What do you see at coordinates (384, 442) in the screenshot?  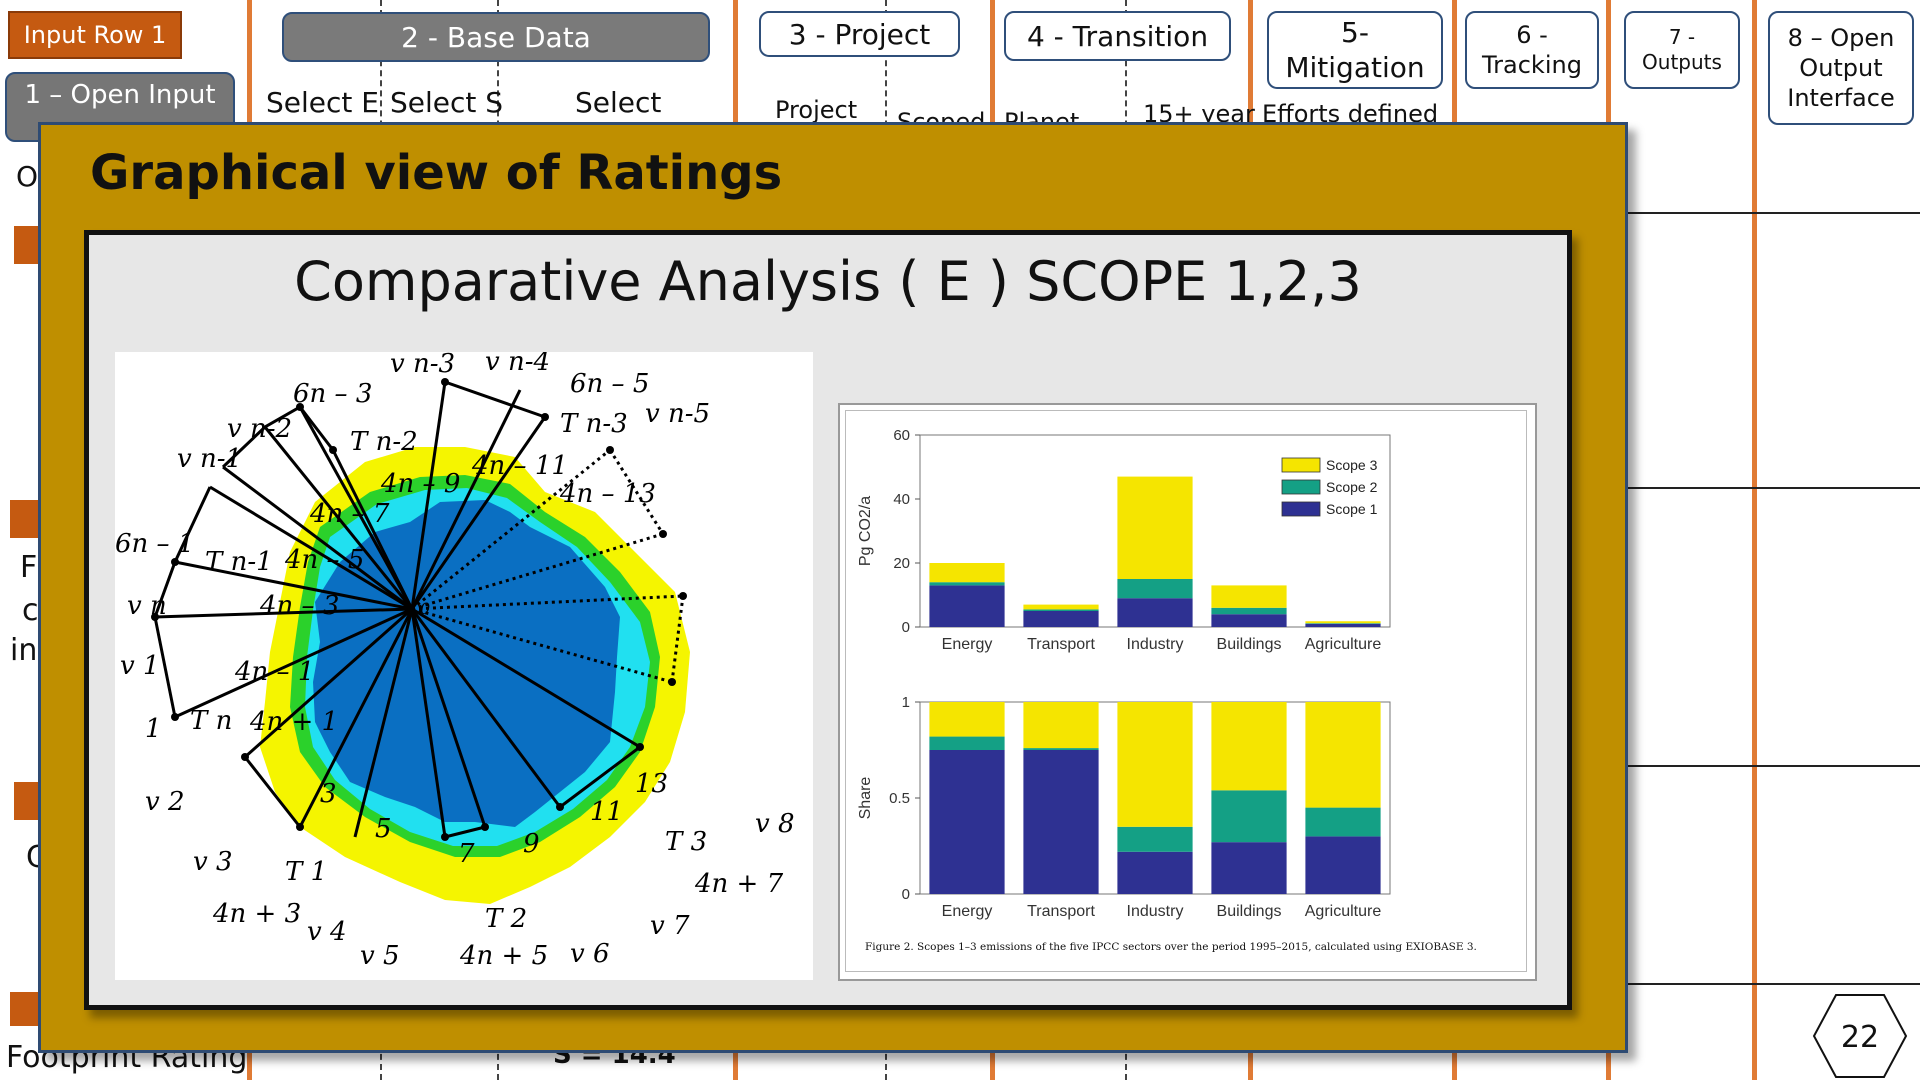 I see `radial-label: T n-2` at bounding box center [384, 442].